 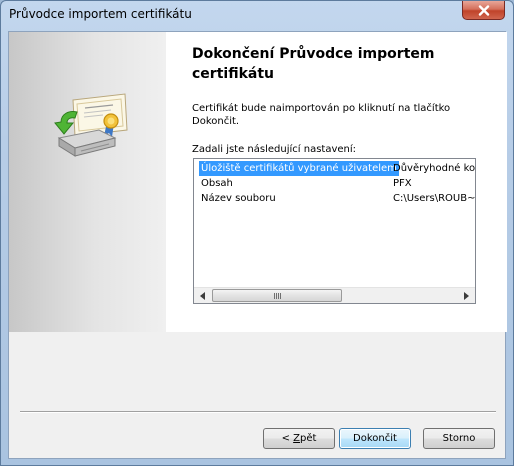 I want to click on setting-name: Obsah, so click(x=217, y=183).